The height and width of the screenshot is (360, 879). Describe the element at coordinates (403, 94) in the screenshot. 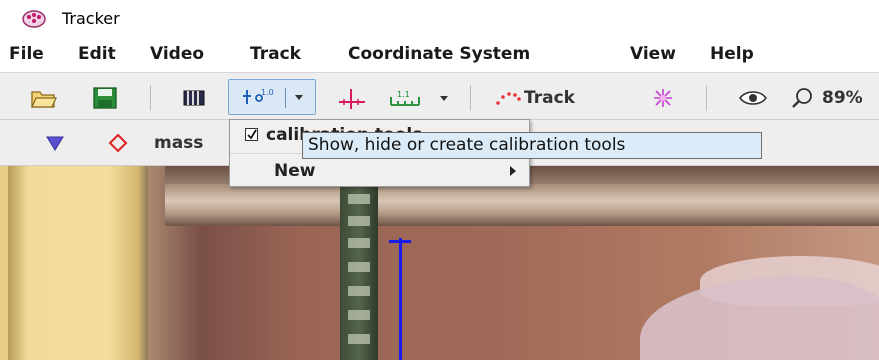

I see `svg-text: 1.1` at that location.